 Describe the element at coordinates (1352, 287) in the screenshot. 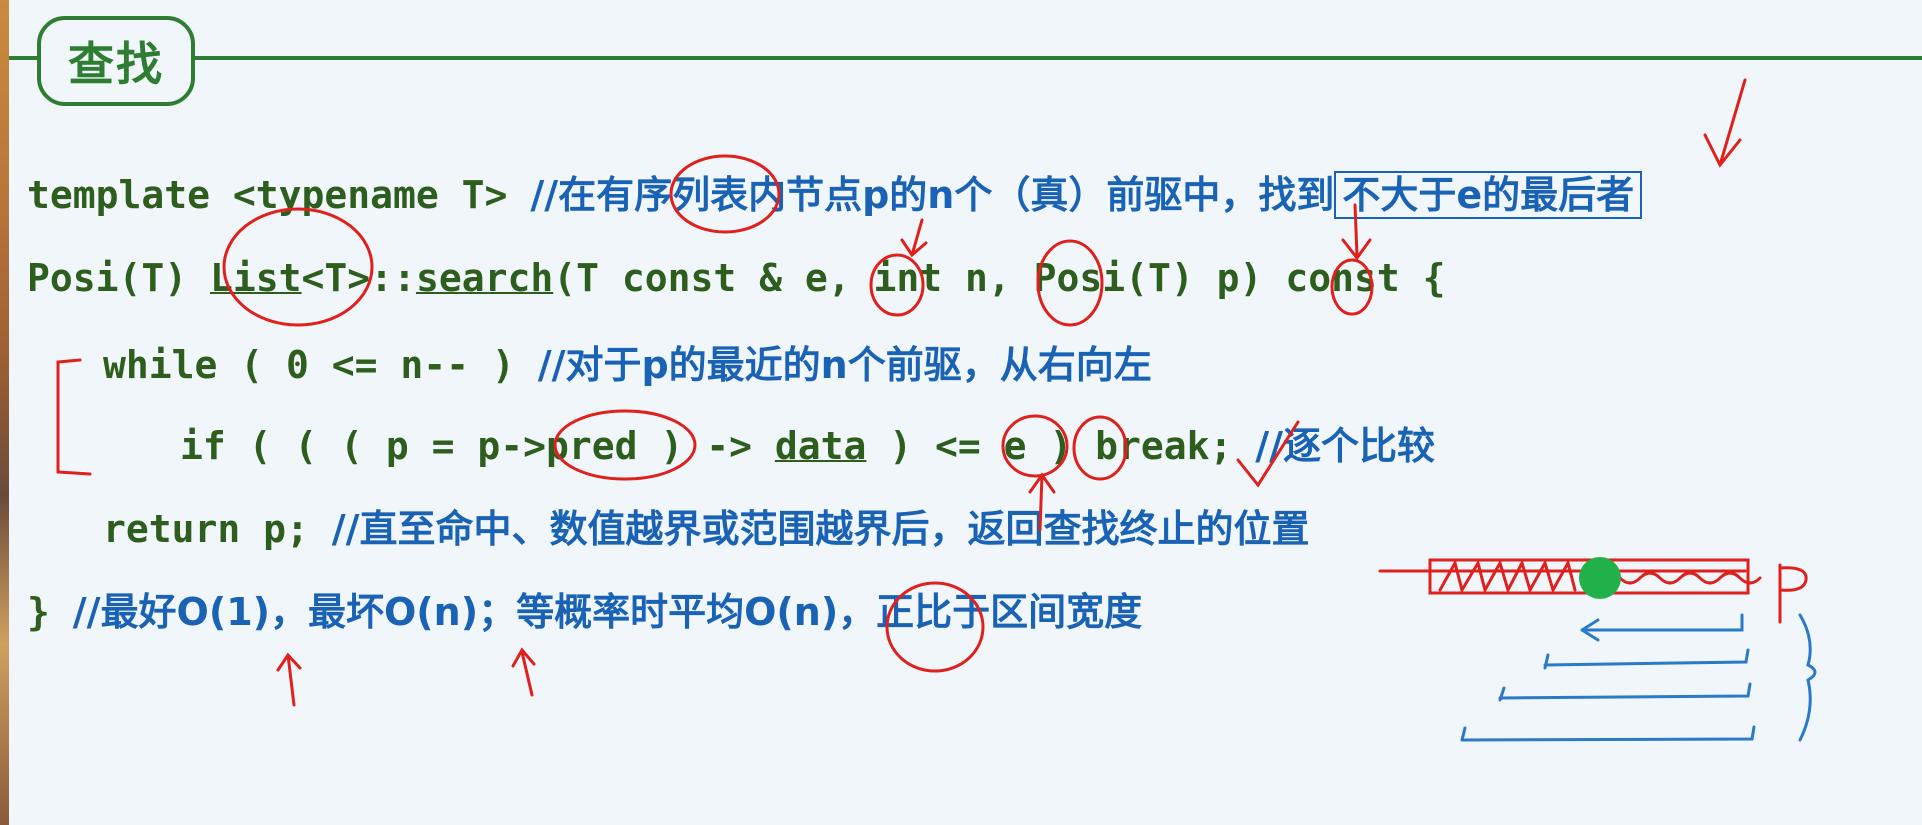

I see `circle-p` at that location.